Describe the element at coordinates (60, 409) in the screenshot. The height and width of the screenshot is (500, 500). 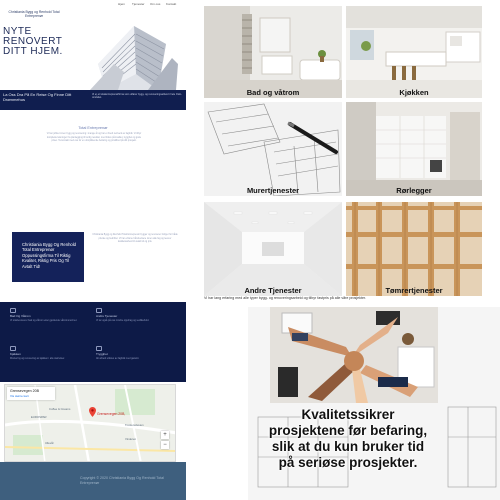
I see `map-label: Coffee & Creams` at that location.